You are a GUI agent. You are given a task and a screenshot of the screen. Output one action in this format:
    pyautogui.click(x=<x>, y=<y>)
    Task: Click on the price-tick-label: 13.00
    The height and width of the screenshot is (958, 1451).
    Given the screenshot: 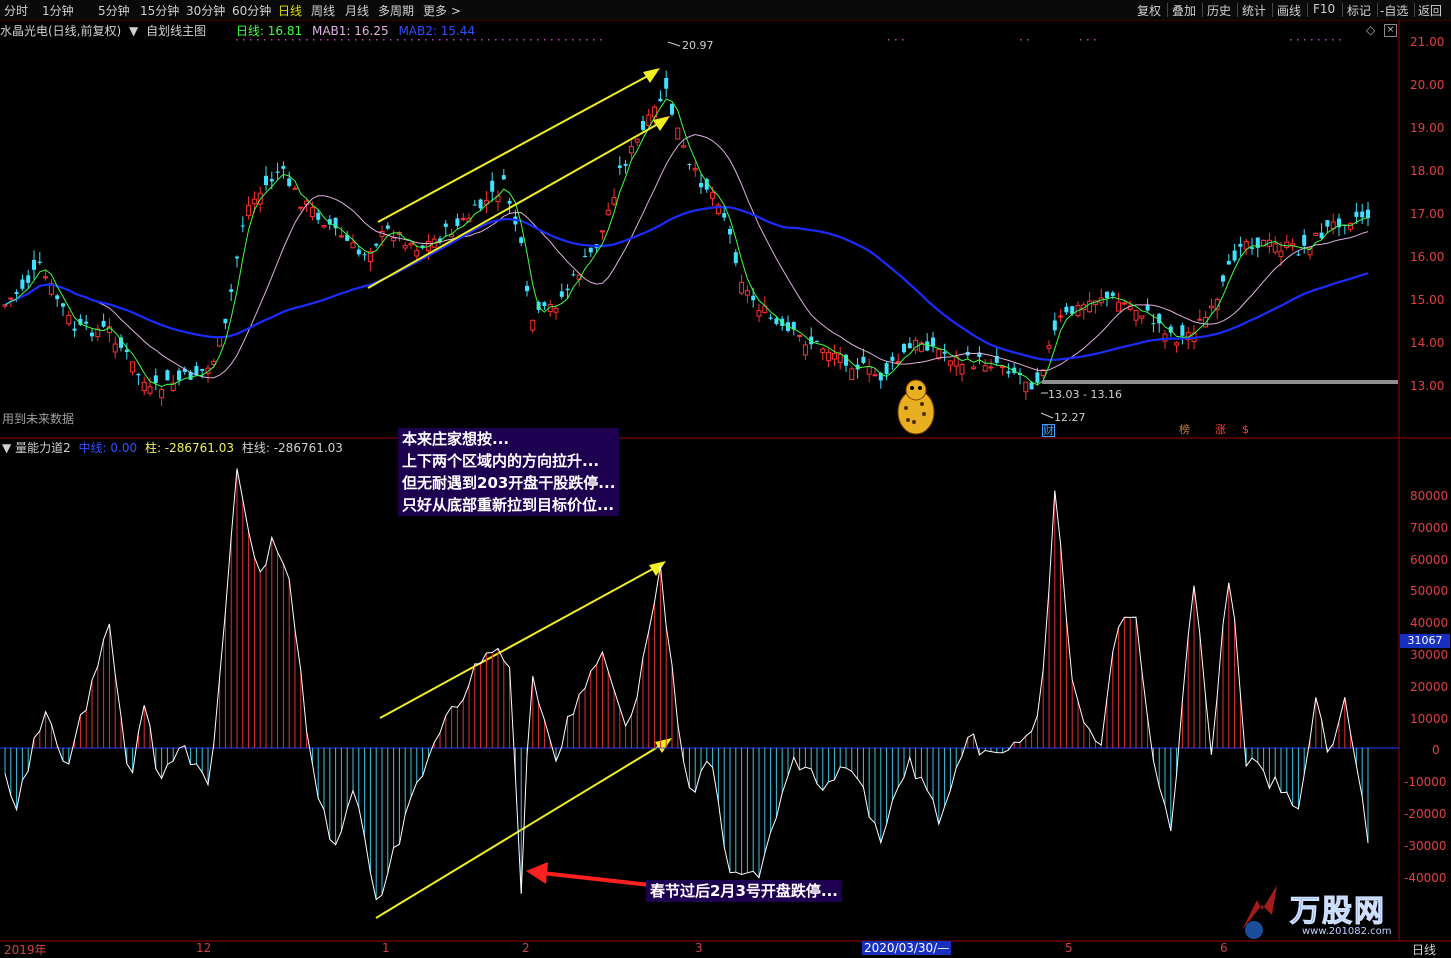 What is the action you would take?
    pyautogui.click(x=1427, y=386)
    